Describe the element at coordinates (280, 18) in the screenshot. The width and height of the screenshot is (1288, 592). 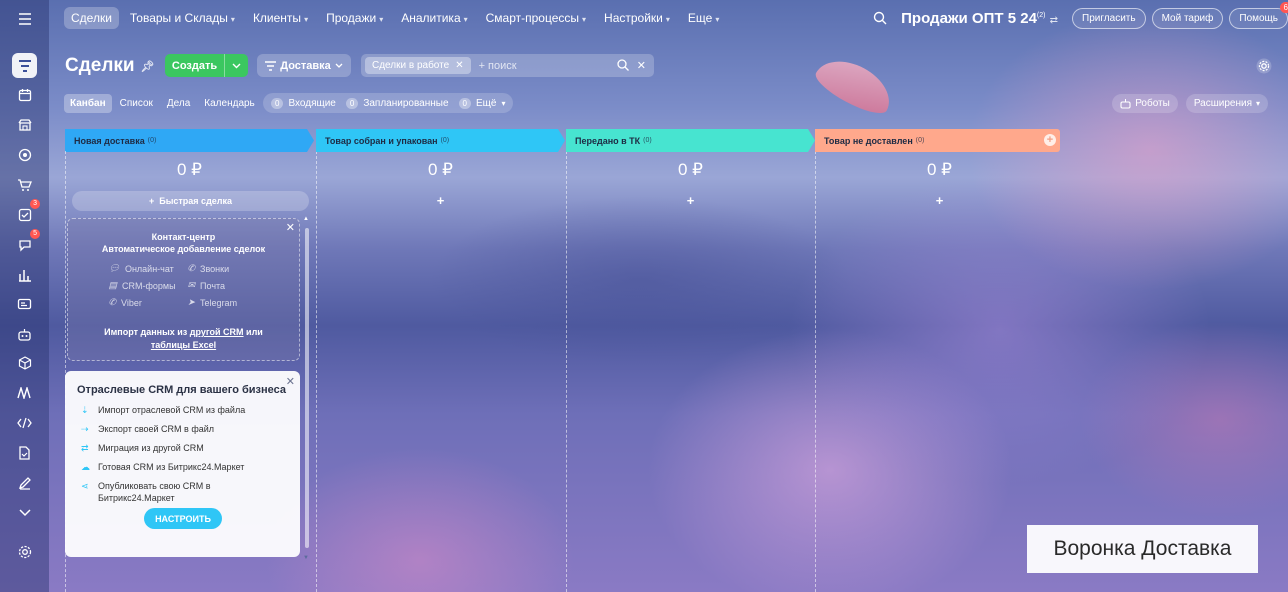
I see `nav-clients: Клиенты ▾` at that location.